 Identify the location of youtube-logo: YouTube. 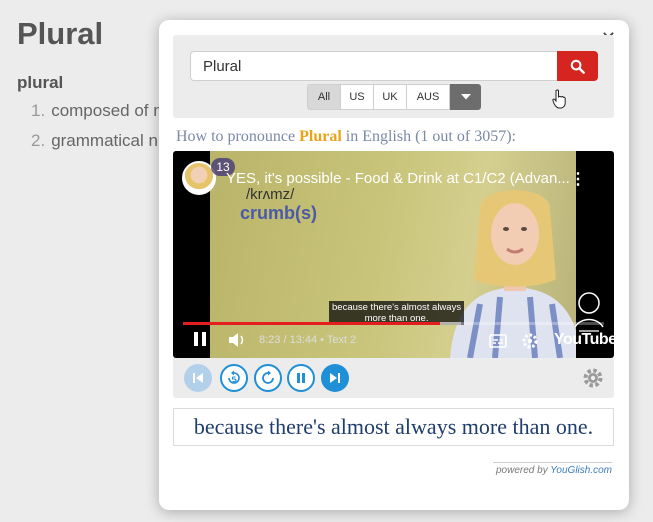
(584, 340).